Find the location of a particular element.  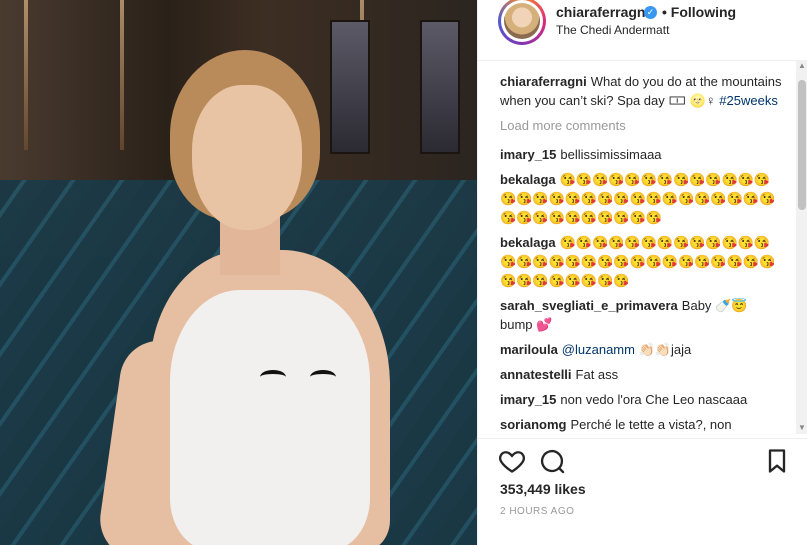

heart-icon is located at coordinates (512, 461).